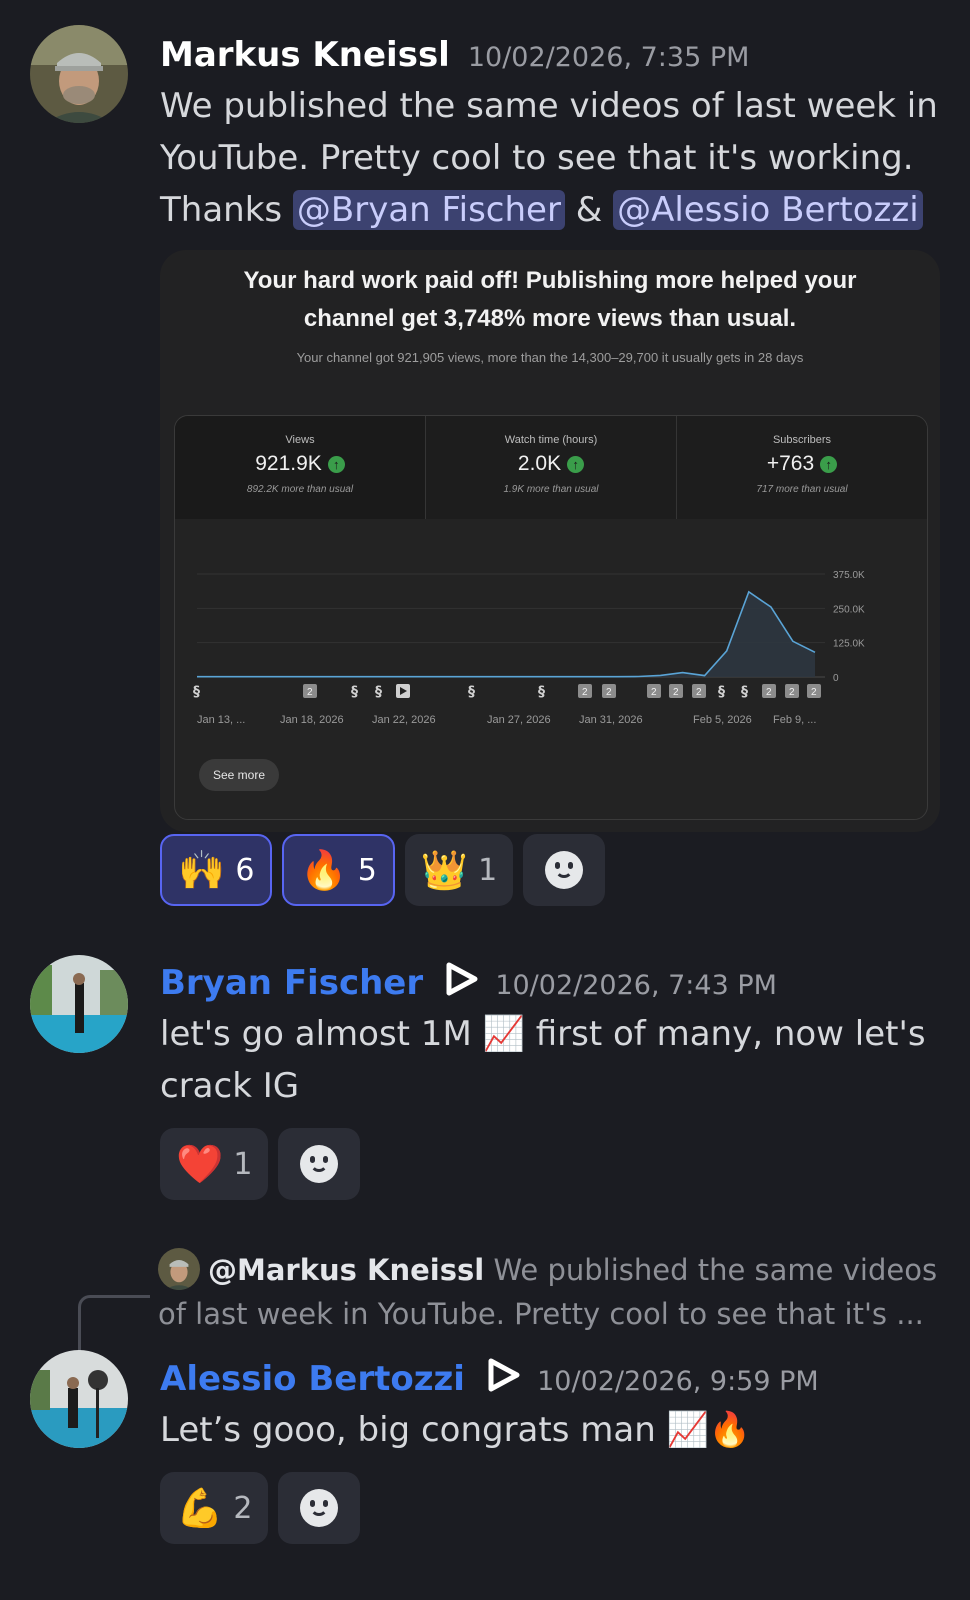  I want to click on ampersand-text: &, so click(589, 210).